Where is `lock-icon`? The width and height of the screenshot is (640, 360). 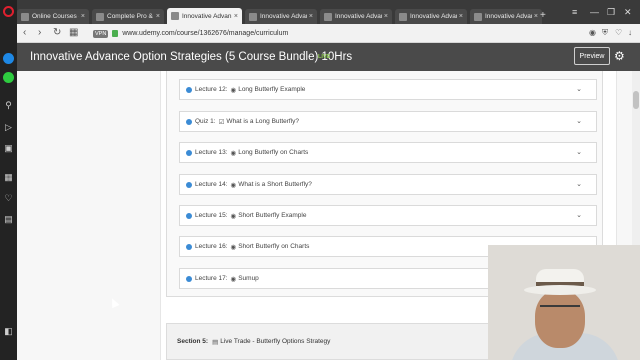 lock-icon is located at coordinates (115, 33).